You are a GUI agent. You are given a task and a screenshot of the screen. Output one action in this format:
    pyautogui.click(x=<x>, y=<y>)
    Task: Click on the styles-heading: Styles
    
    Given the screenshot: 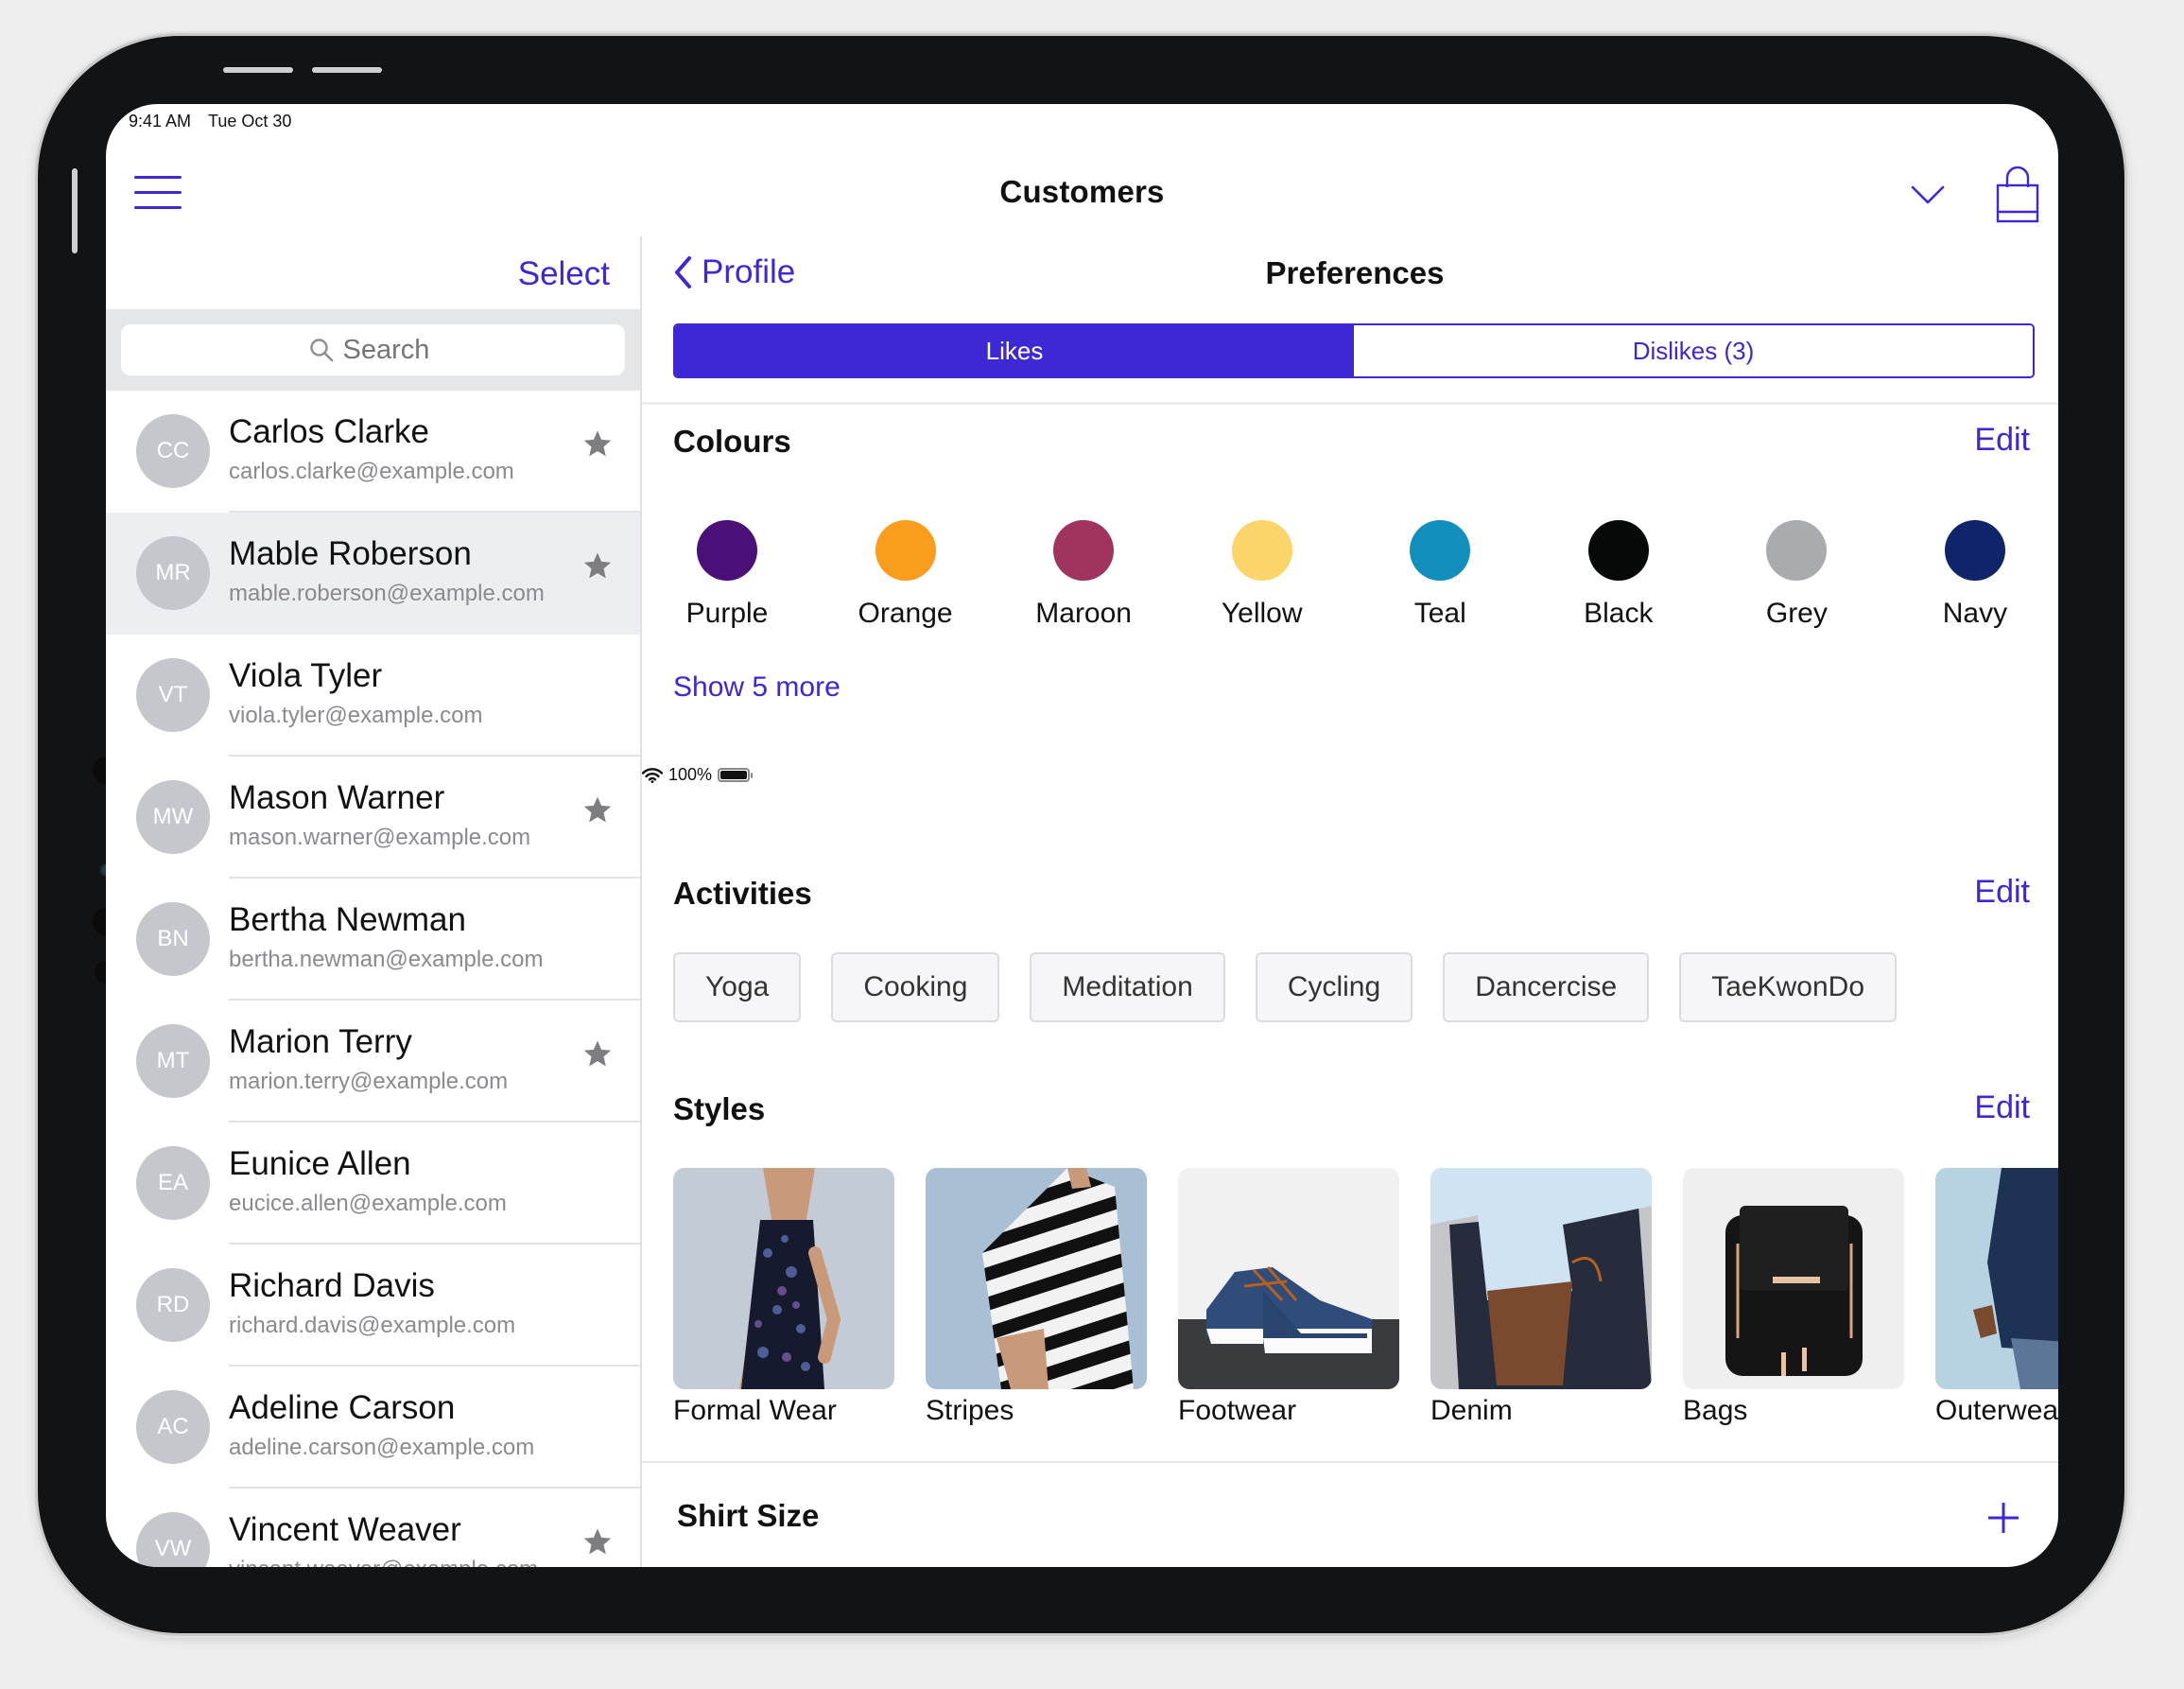 What is the action you would take?
    pyautogui.click(x=719, y=1109)
    